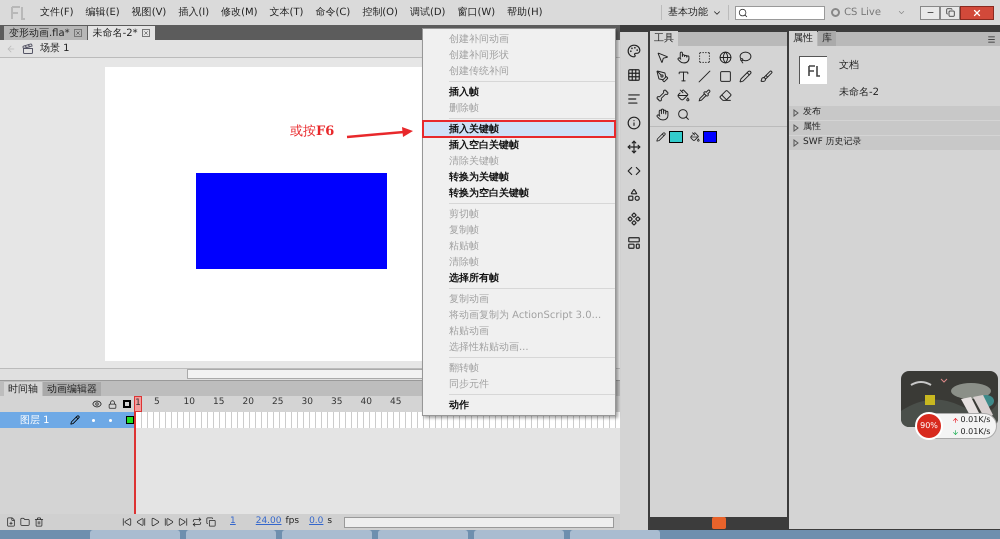 The image size is (1000, 539). Describe the element at coordinates (476, 12) in the screenshot. I see `menu-item: 窗口(W)` at that location.